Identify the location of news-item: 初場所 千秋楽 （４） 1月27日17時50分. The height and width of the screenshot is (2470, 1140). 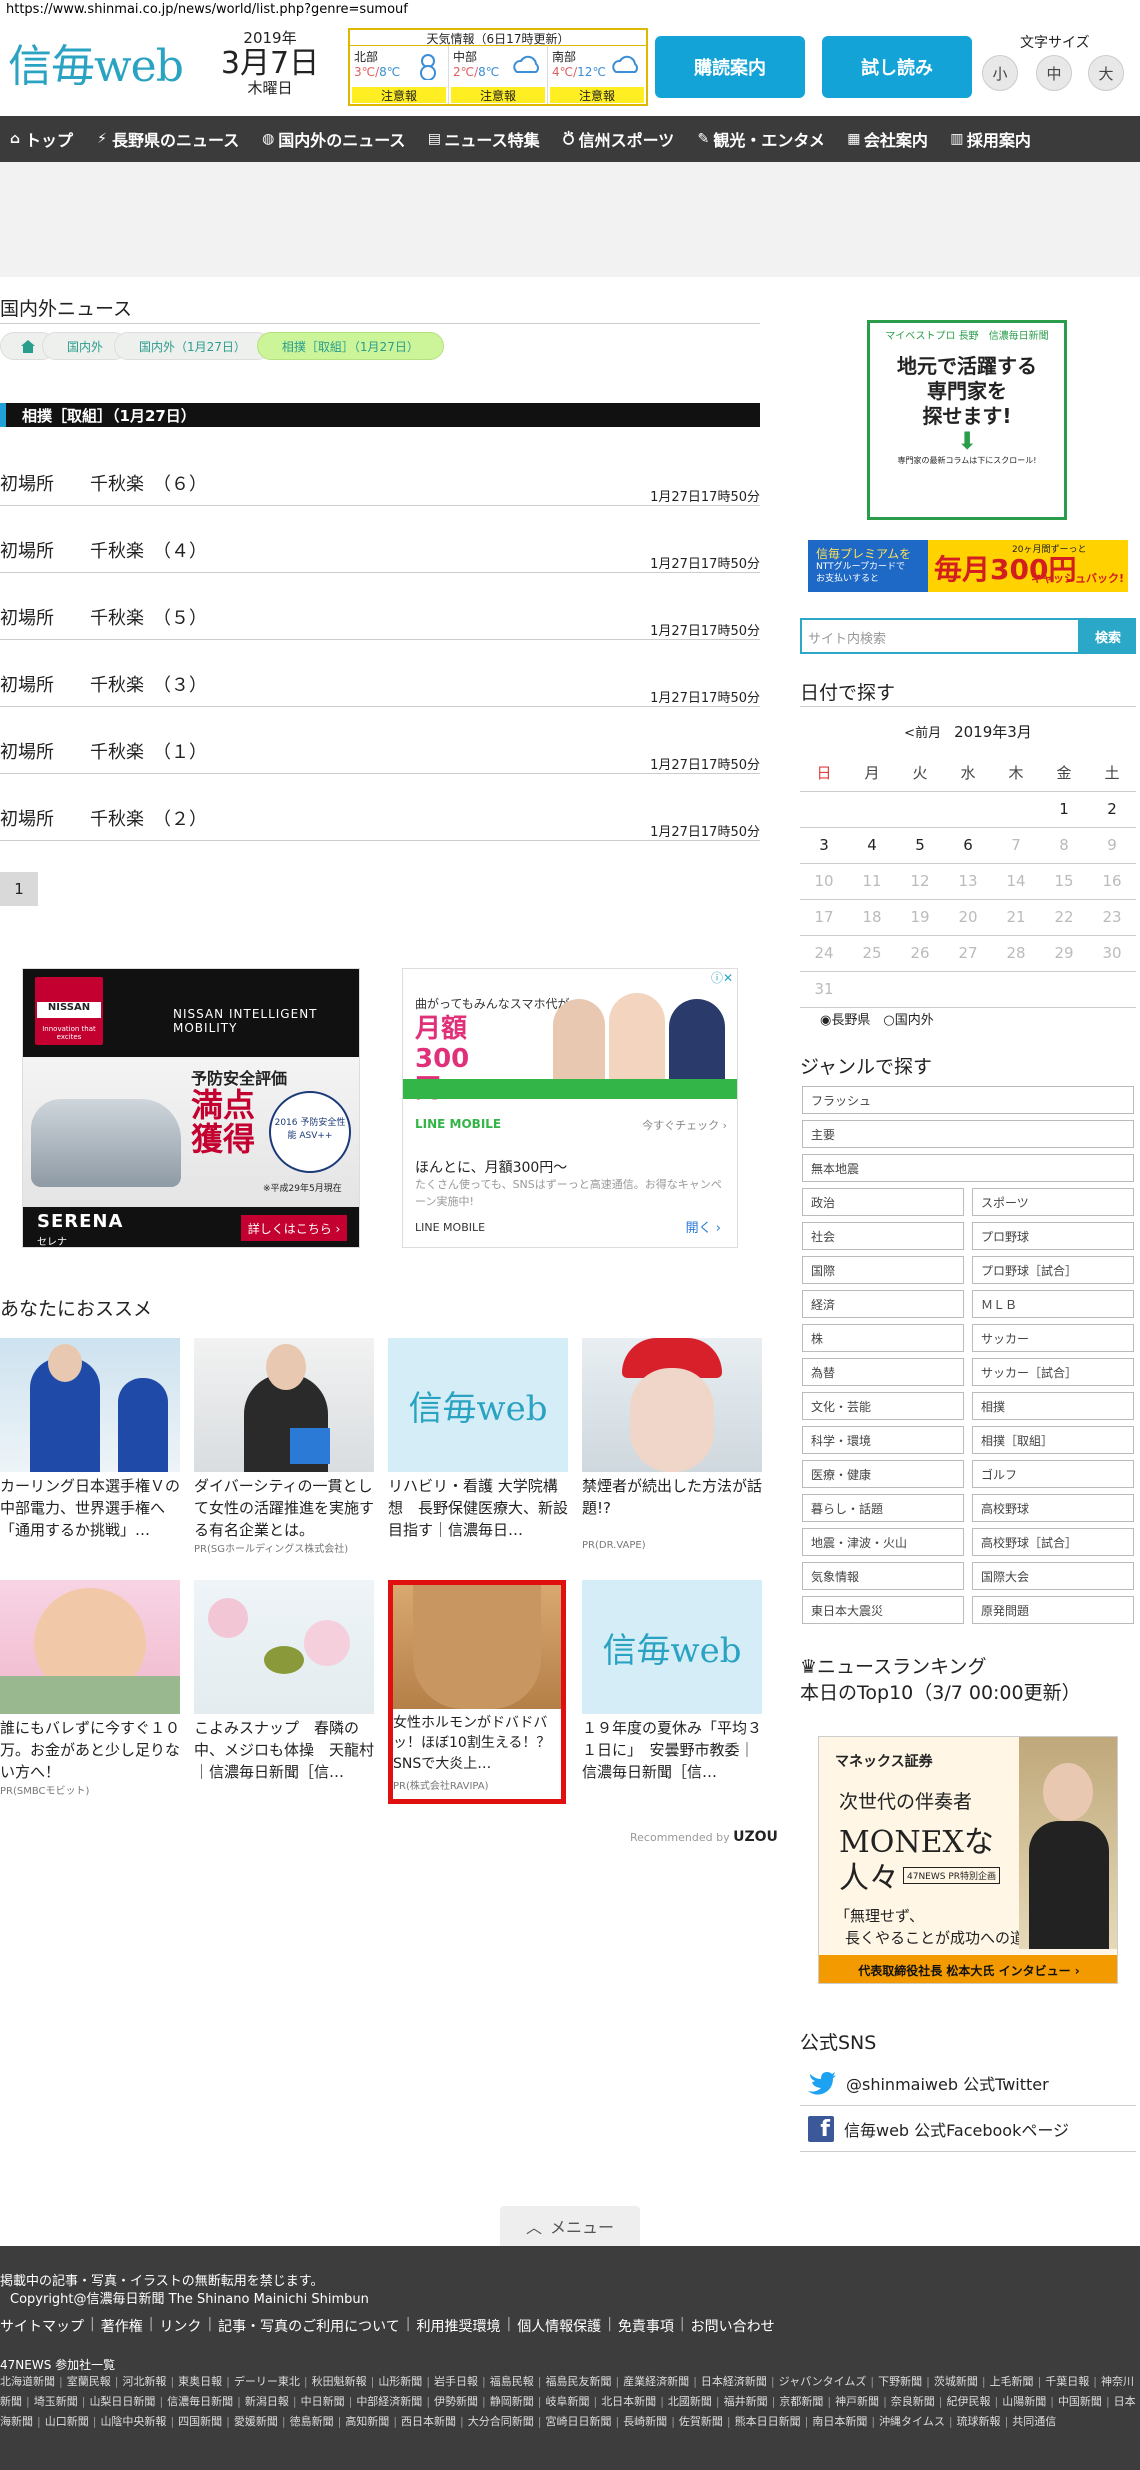
(380, 550).